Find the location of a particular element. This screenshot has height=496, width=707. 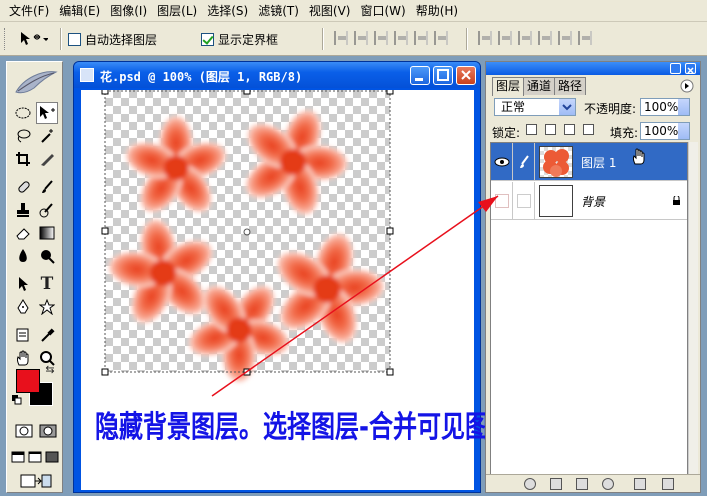

palette-close-button is located at coordinates (690, 68).